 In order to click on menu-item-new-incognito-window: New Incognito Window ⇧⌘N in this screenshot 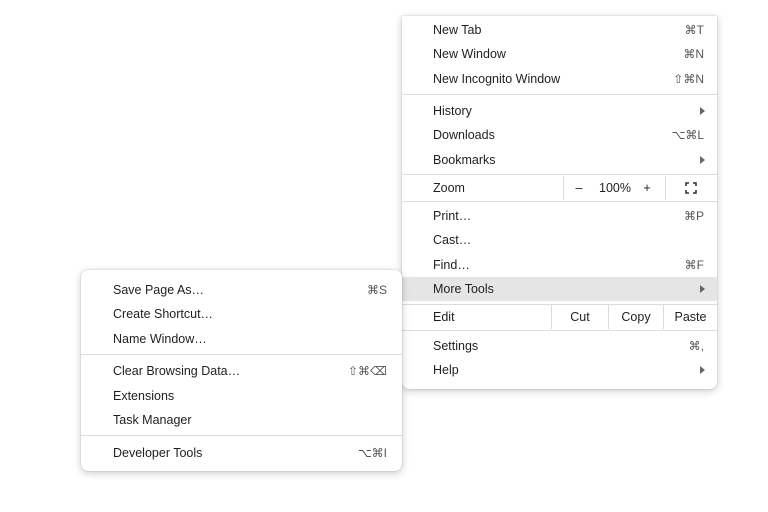, I will do `click(559, 79)`.